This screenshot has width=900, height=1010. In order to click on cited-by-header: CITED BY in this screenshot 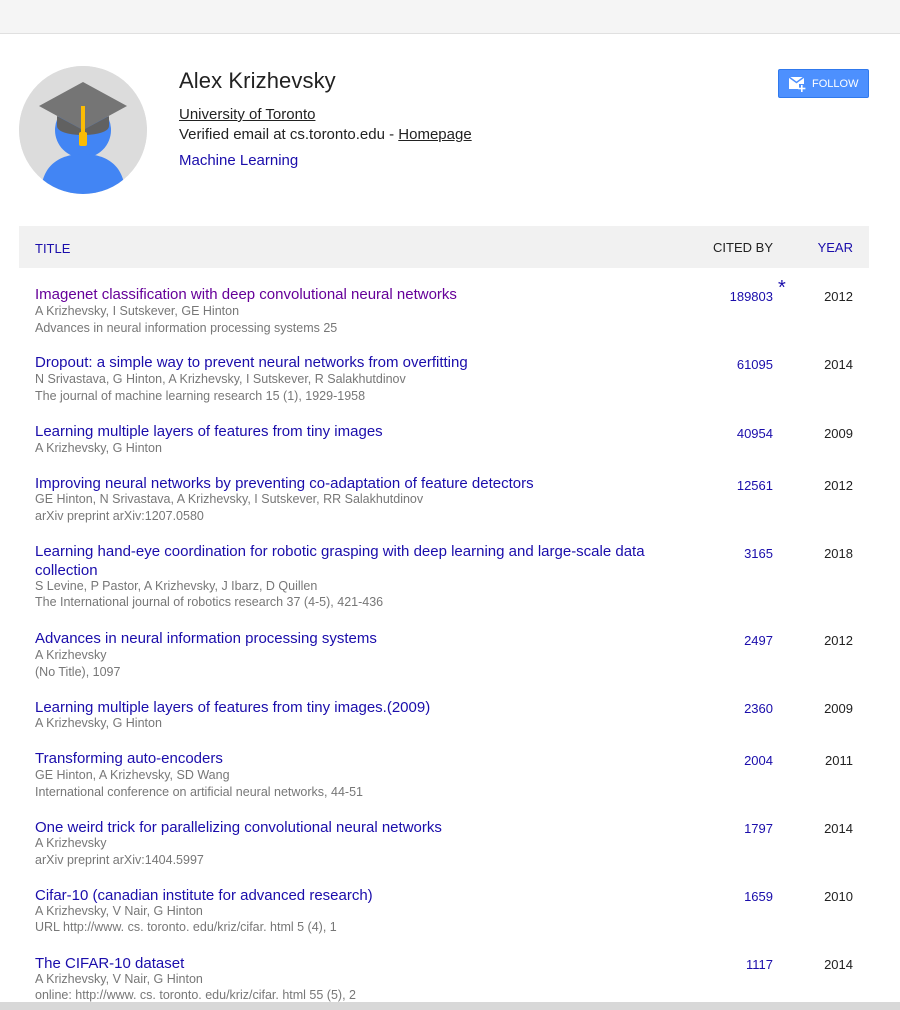, I will do `click(743, 247)`.